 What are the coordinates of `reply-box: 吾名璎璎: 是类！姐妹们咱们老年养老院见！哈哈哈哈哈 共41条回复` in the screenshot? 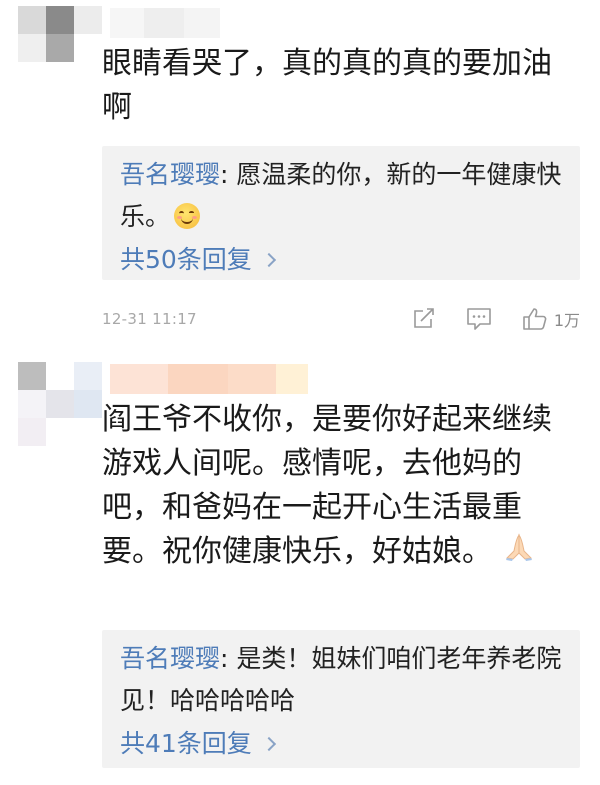 It's located at (341, 699).